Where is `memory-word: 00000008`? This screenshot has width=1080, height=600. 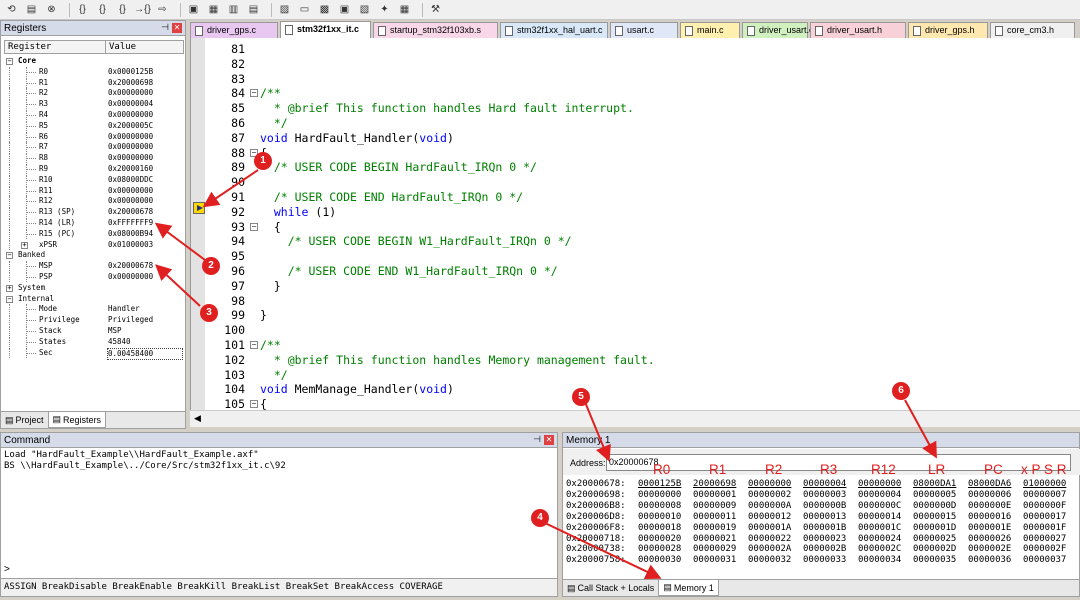 memory-word: 00000008 is located at coordinates (665, 506).